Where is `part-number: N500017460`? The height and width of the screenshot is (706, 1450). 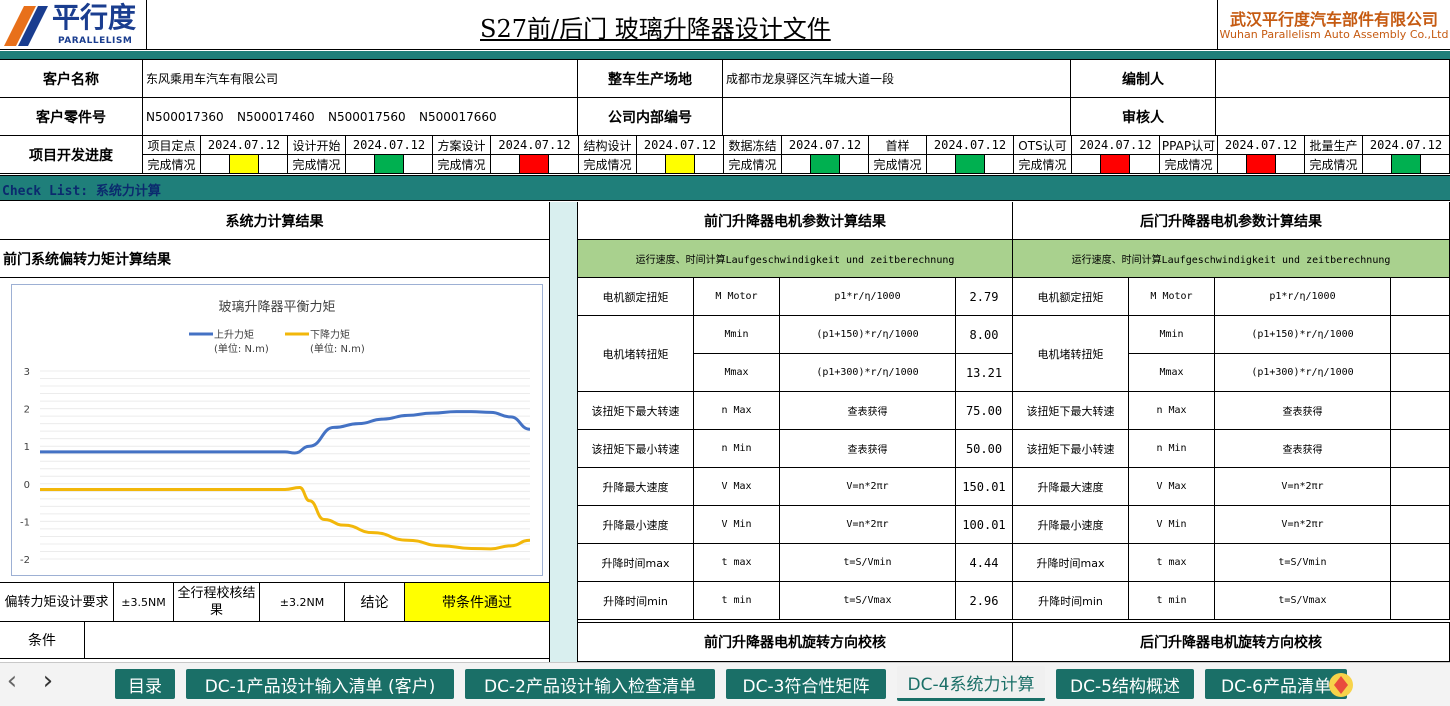 part-number: N500017460 is located at coordinates (276, 116).